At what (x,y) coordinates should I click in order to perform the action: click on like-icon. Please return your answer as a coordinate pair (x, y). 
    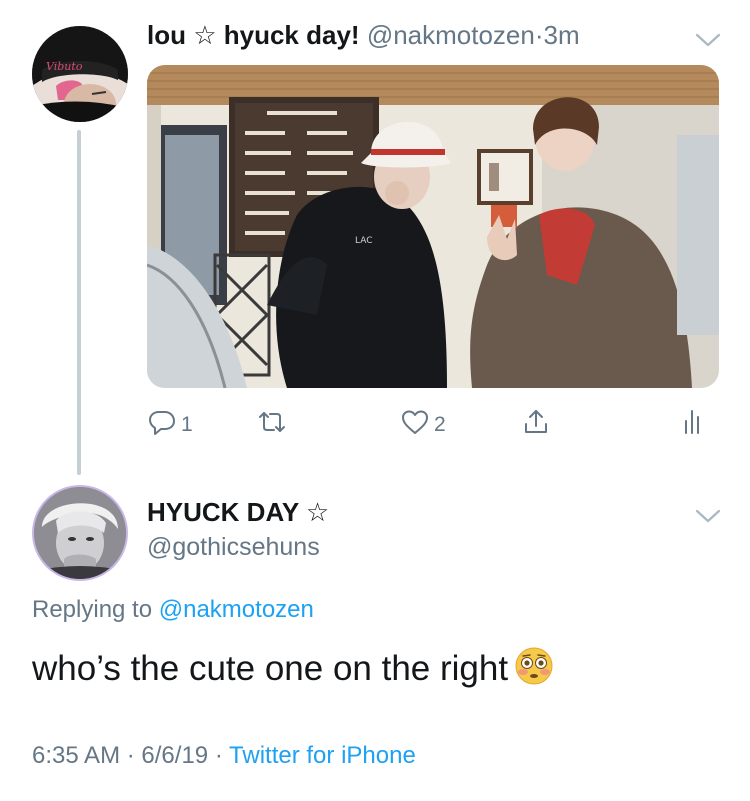
    Looking at the image, I should click on (415, 425).